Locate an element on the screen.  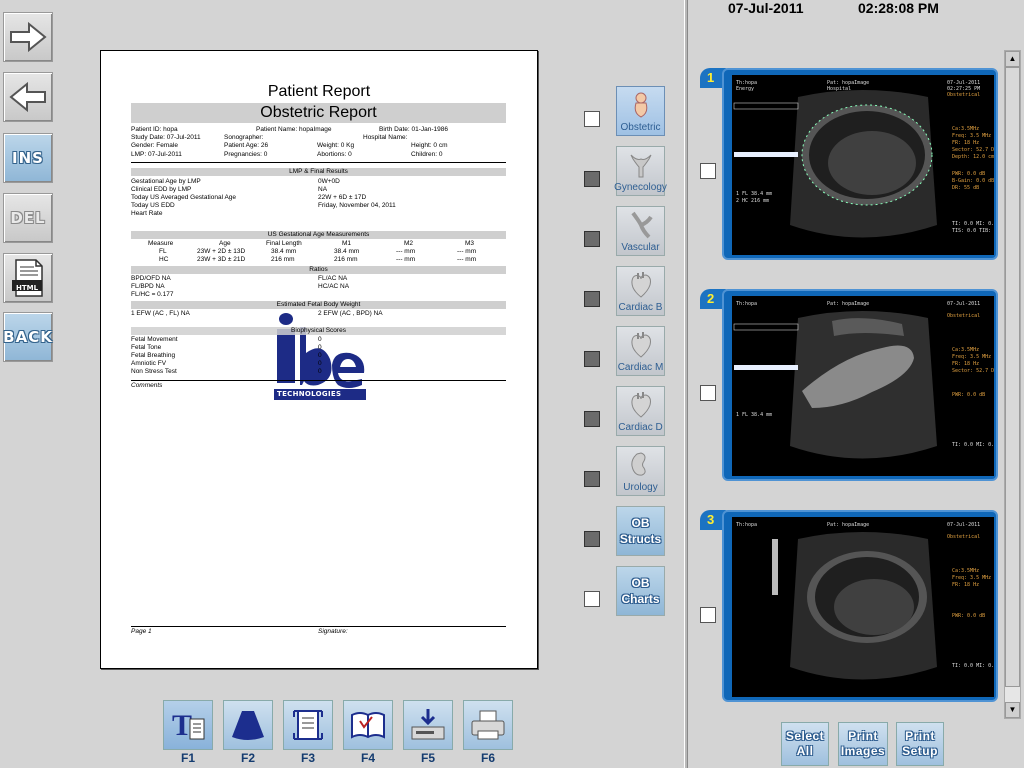
exam-ob-structs: OB Structs is located at coordinates (640, 531).